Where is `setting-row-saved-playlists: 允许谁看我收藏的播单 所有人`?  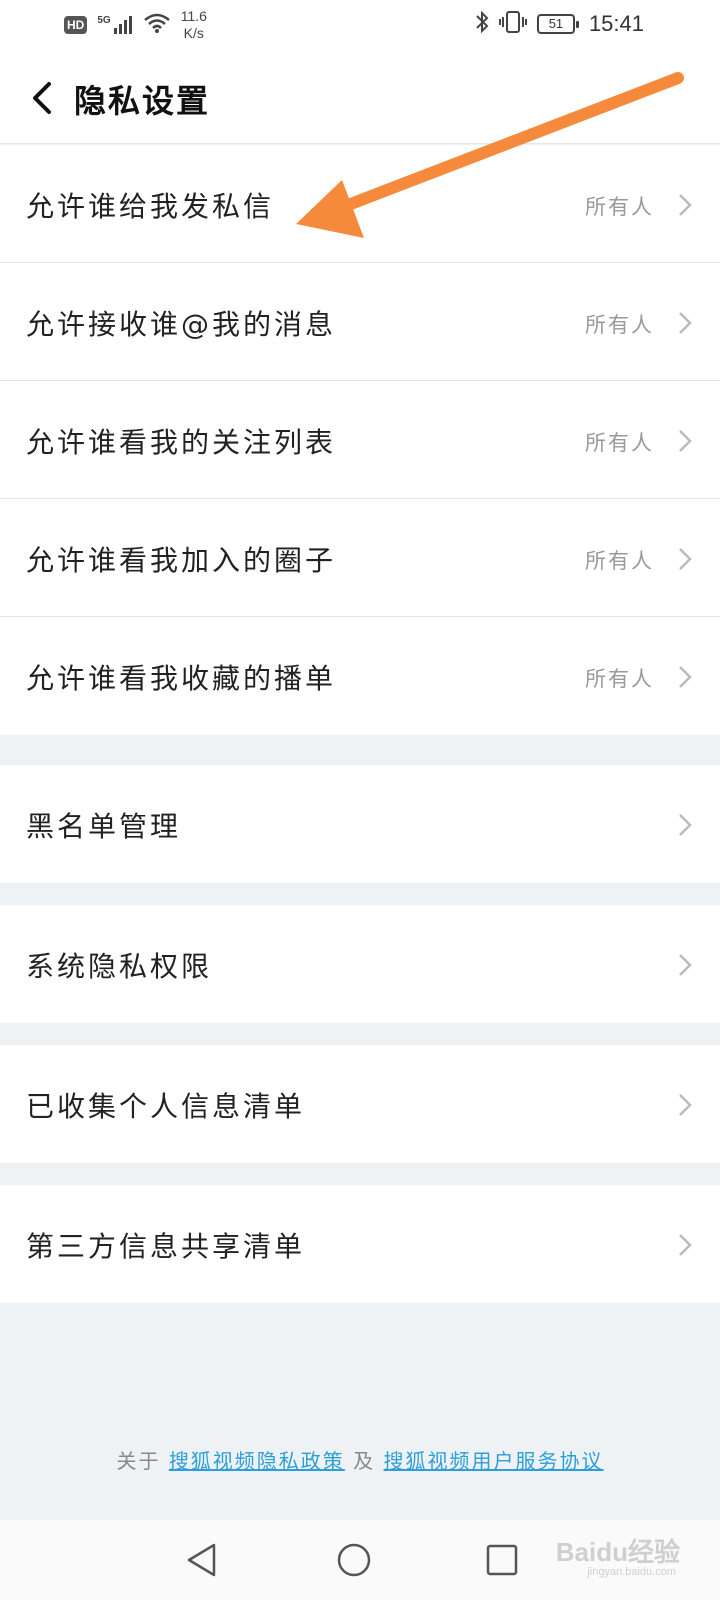 setting-row-saved-playlists: 允许谁看我收藏的播单 所有人 is located at coordinates (360, 676).